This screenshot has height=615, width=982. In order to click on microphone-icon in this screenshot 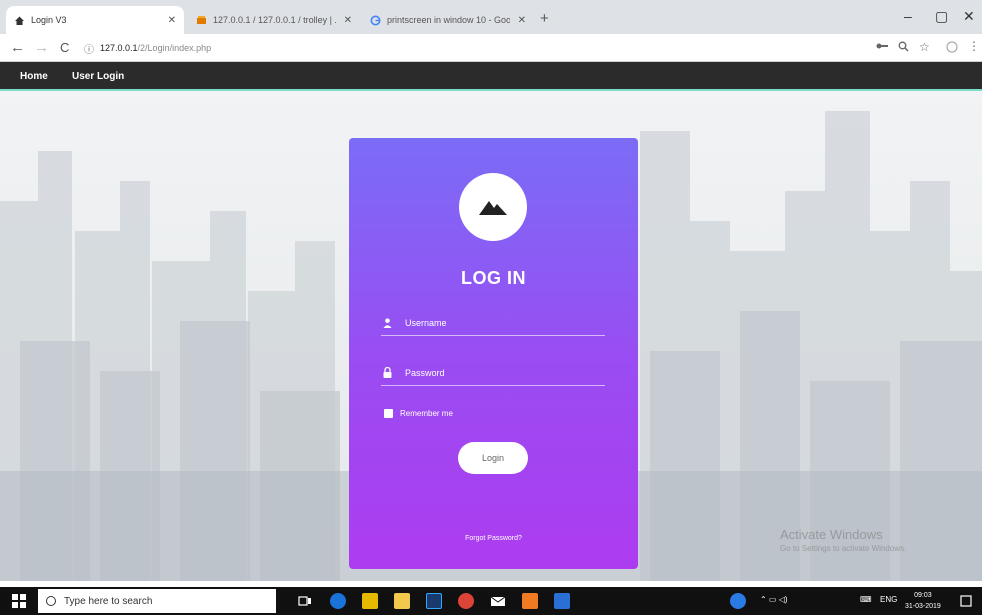, I will do `click(272, 601)`.